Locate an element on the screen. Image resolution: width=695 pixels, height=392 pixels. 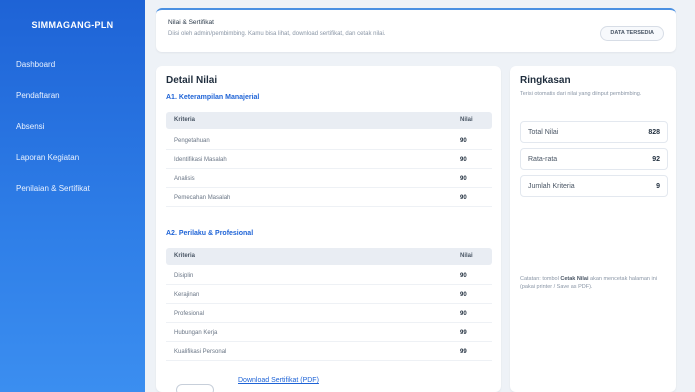
sidebar-item-laporan-kegiatan: Laporan Kegiatan is located at coordinates (47, 157).